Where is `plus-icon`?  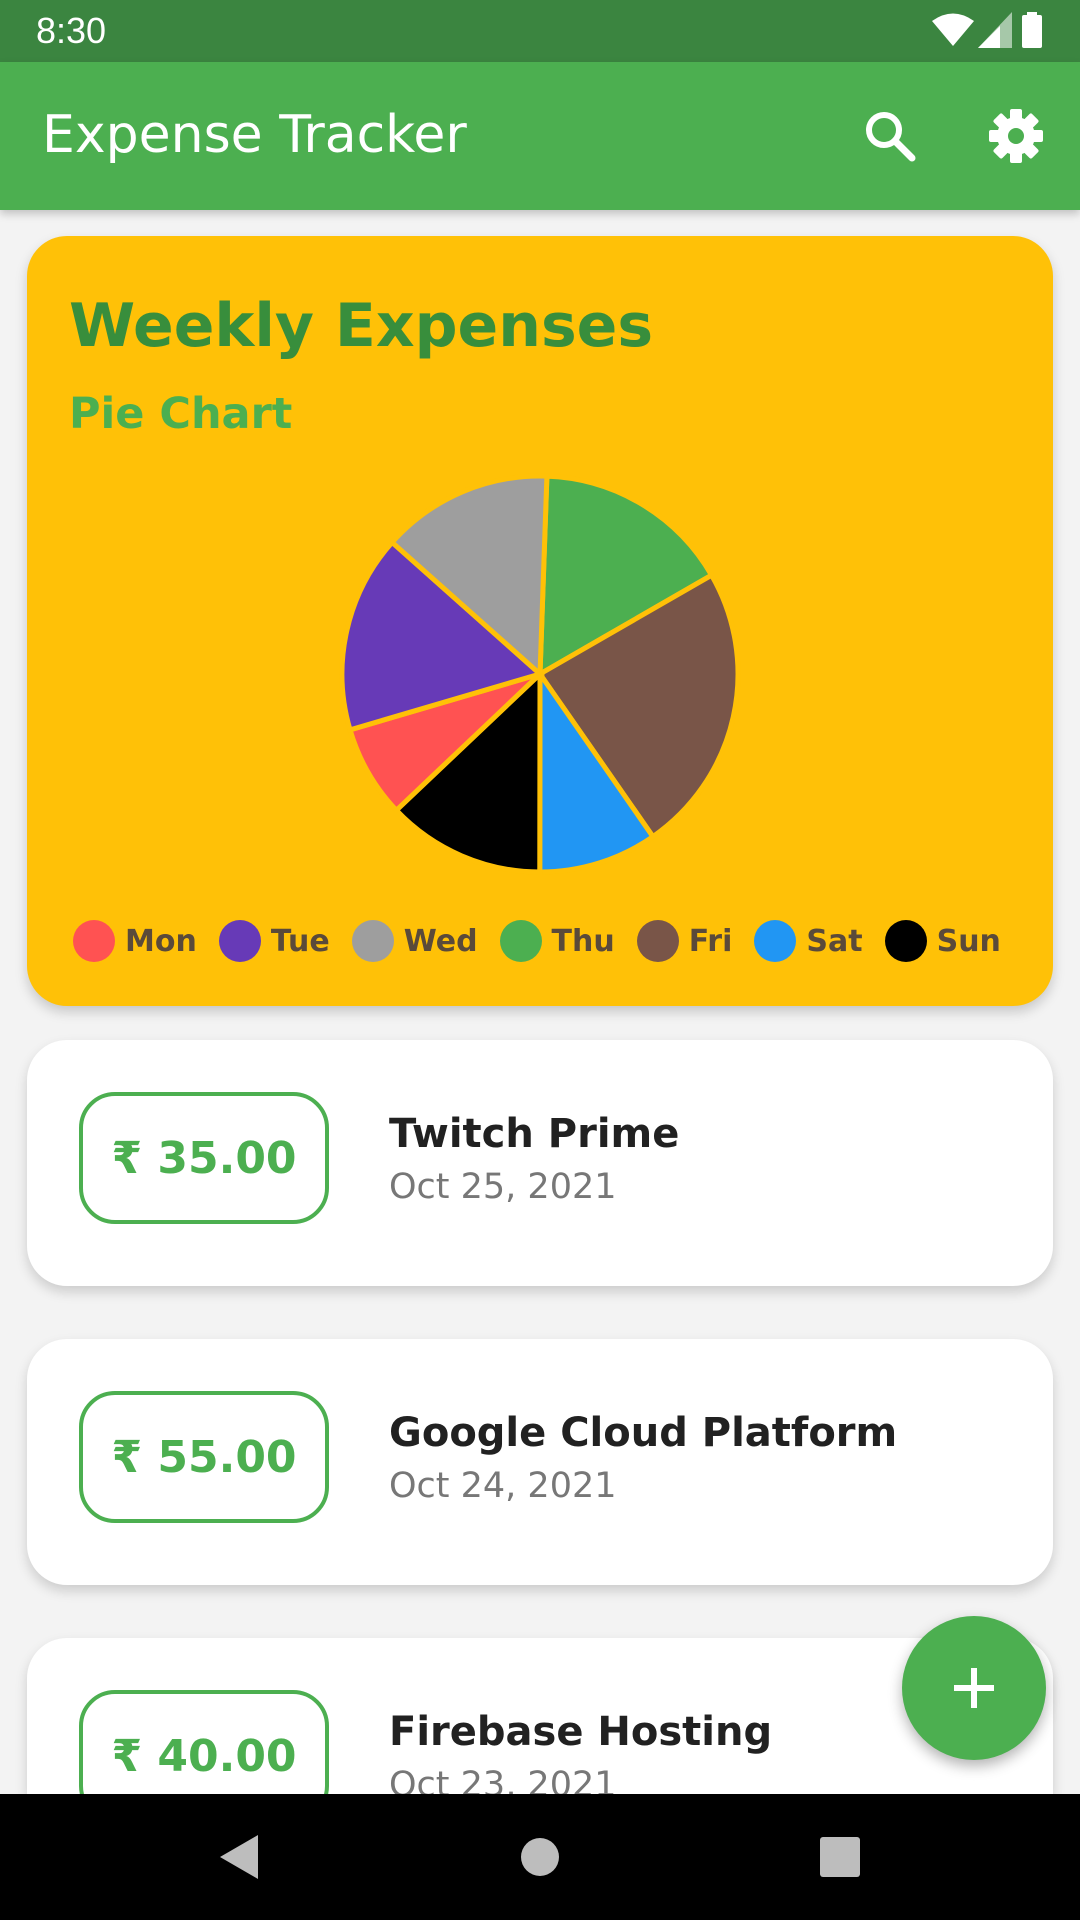 plus-icon is located at coordinates (974, 1688).